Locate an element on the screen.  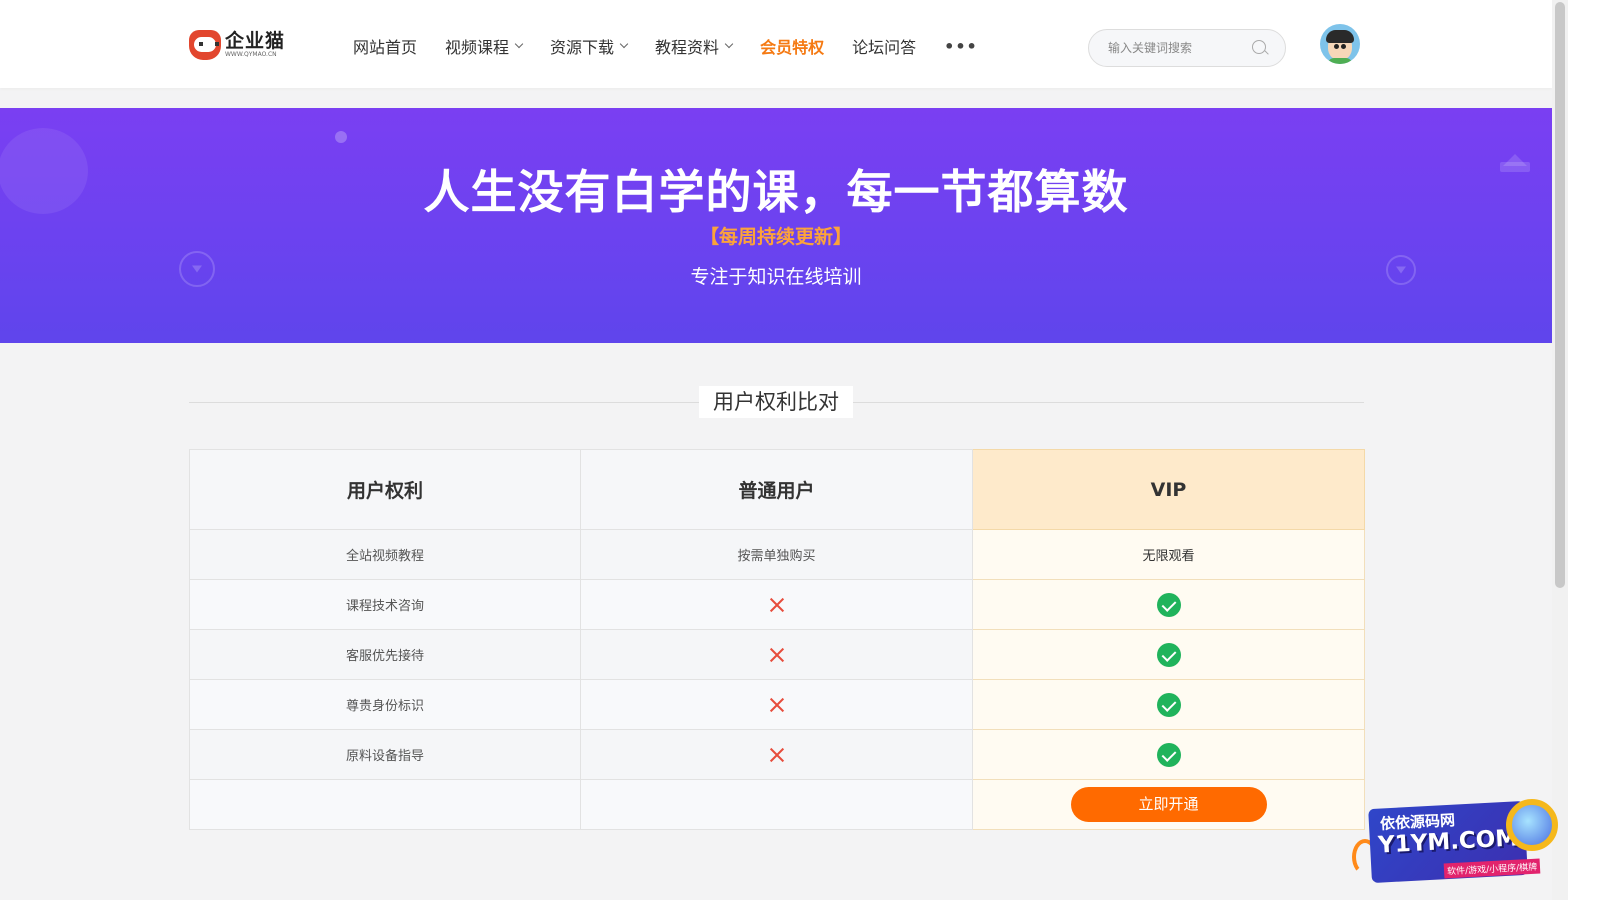
nav-item-4: 会员特权 is located at coordinates (792, 46).